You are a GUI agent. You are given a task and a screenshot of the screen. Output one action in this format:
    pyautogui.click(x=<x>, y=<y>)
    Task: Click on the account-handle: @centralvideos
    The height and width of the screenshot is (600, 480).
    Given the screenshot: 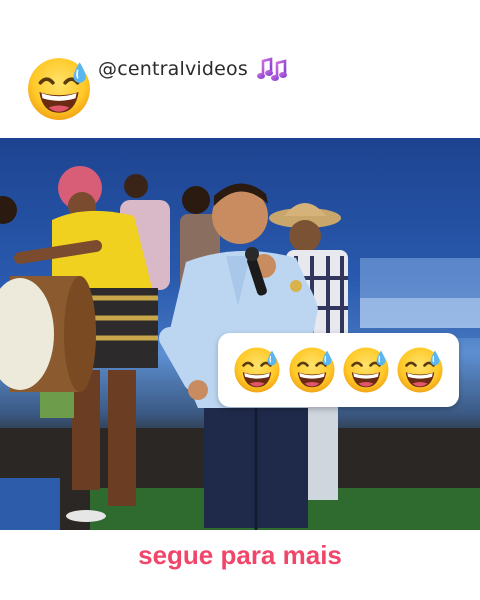 What is the action you would take?
    pyautogui.click(x=173, y=69)
    